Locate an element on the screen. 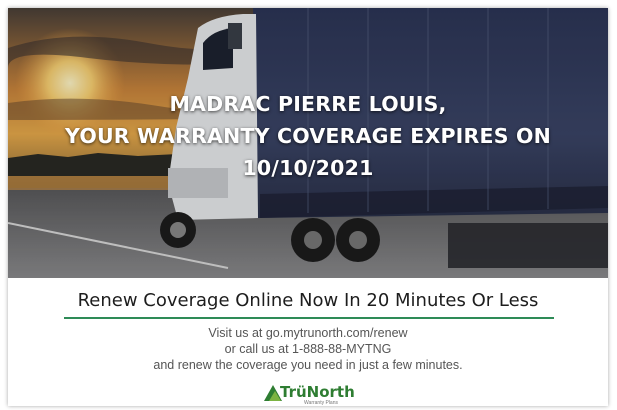 The height and width of the screenshot is (410, 617). headline-underline is located at coordinates (309, 318).